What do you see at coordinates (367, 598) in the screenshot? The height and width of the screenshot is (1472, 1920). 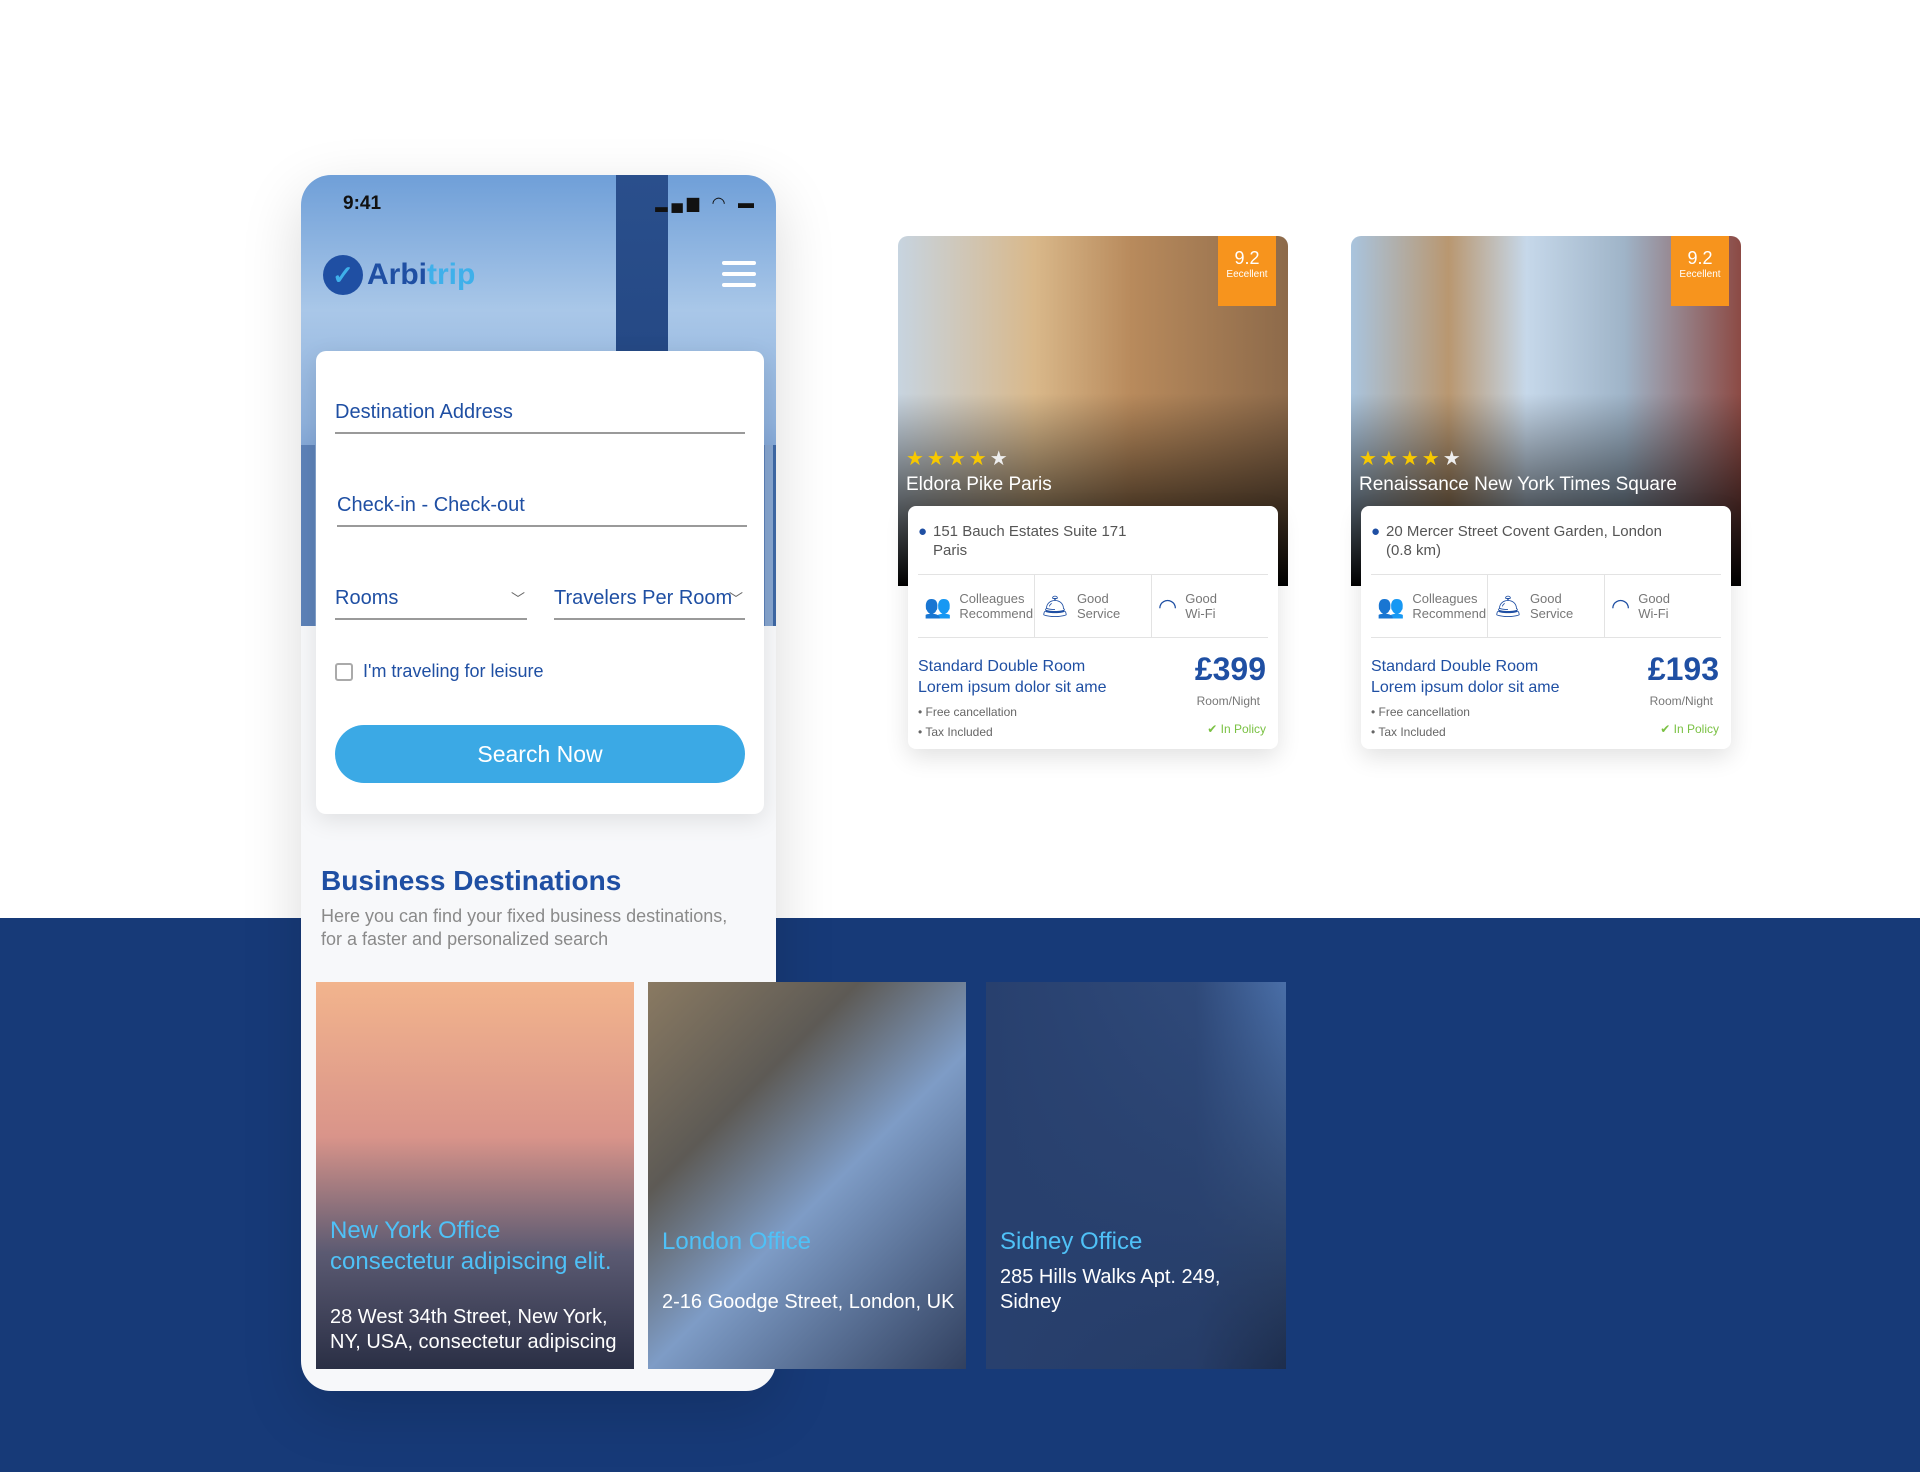 I see `rooms-label: Rooms` at bounding box center [367, 598].